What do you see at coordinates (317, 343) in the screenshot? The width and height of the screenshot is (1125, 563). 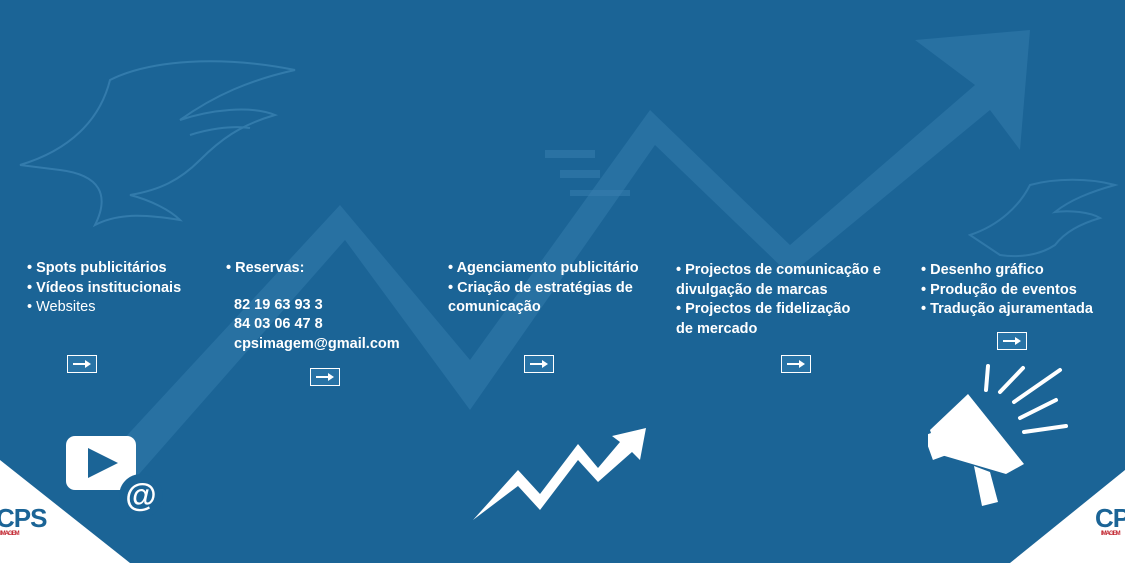 I see `email-address: cpsimagem@gmail.com` at bounding box center [317, 343].